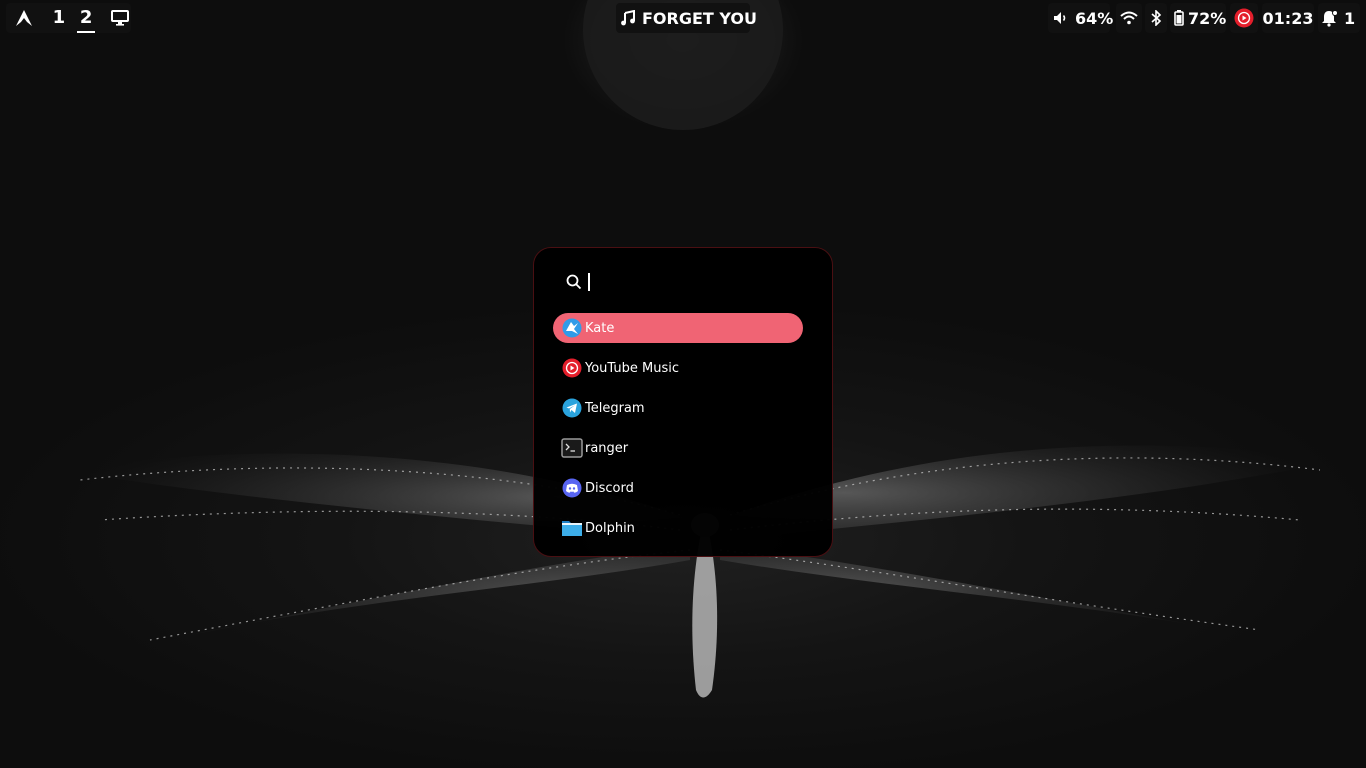 The width and height of the screenshot is (1366, 768). What do you see at coordinates (600, 328) in the screenshot?
I see `app-item-label: Kate` at bounding box center [600, 328].